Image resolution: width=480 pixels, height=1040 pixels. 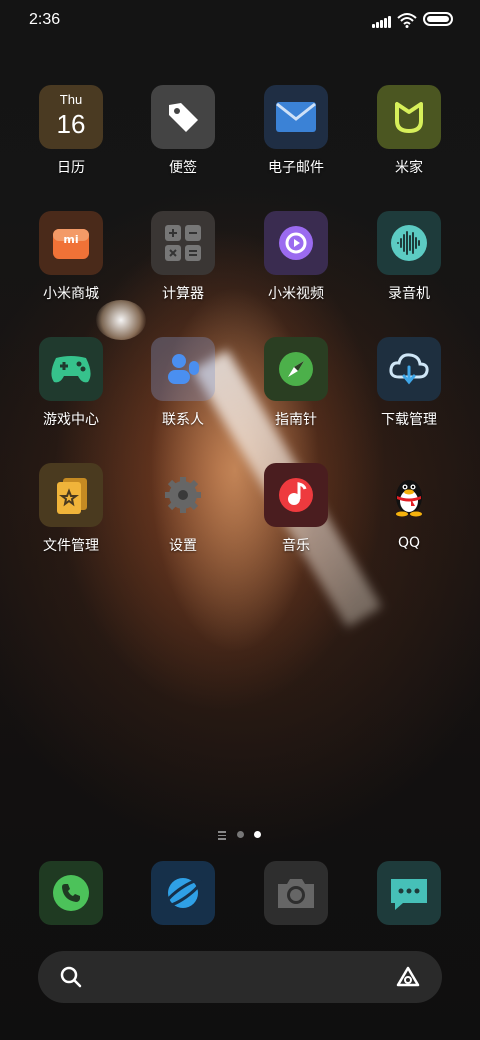 I want to click on status-bar: 2:36, so click(x=240, y=20).